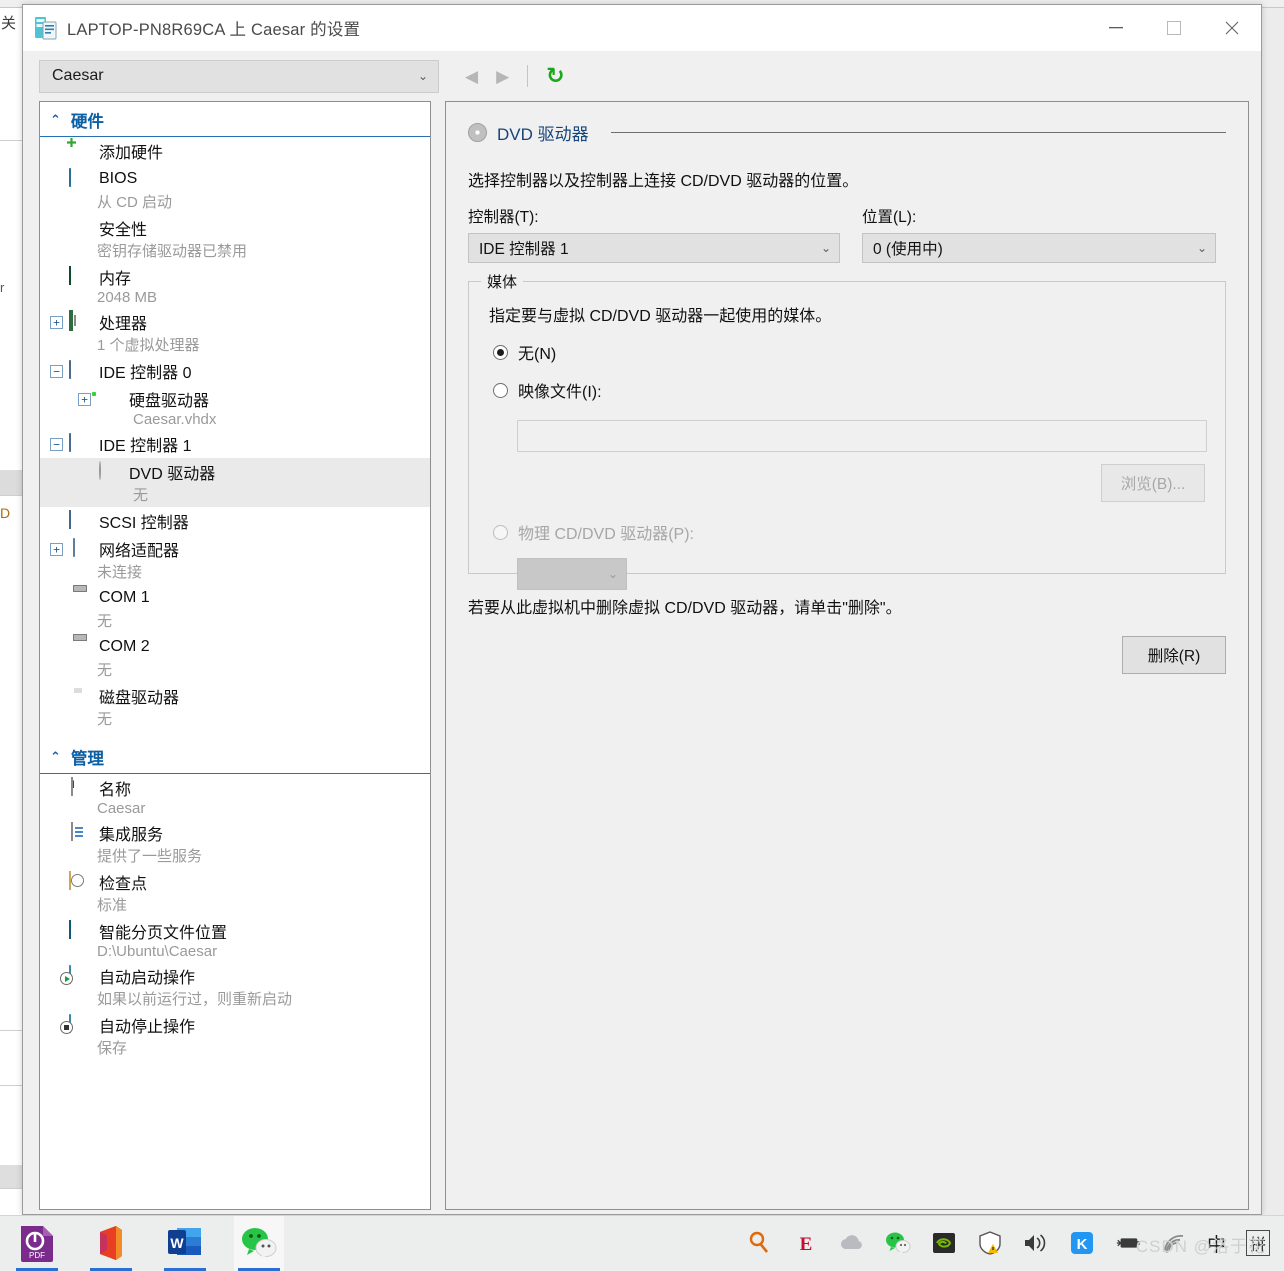  What do you see at coordinates (1082, 1243) in the screenshot?
I see `kingsoft-icon: K` at bounding box center [1082, 1243].